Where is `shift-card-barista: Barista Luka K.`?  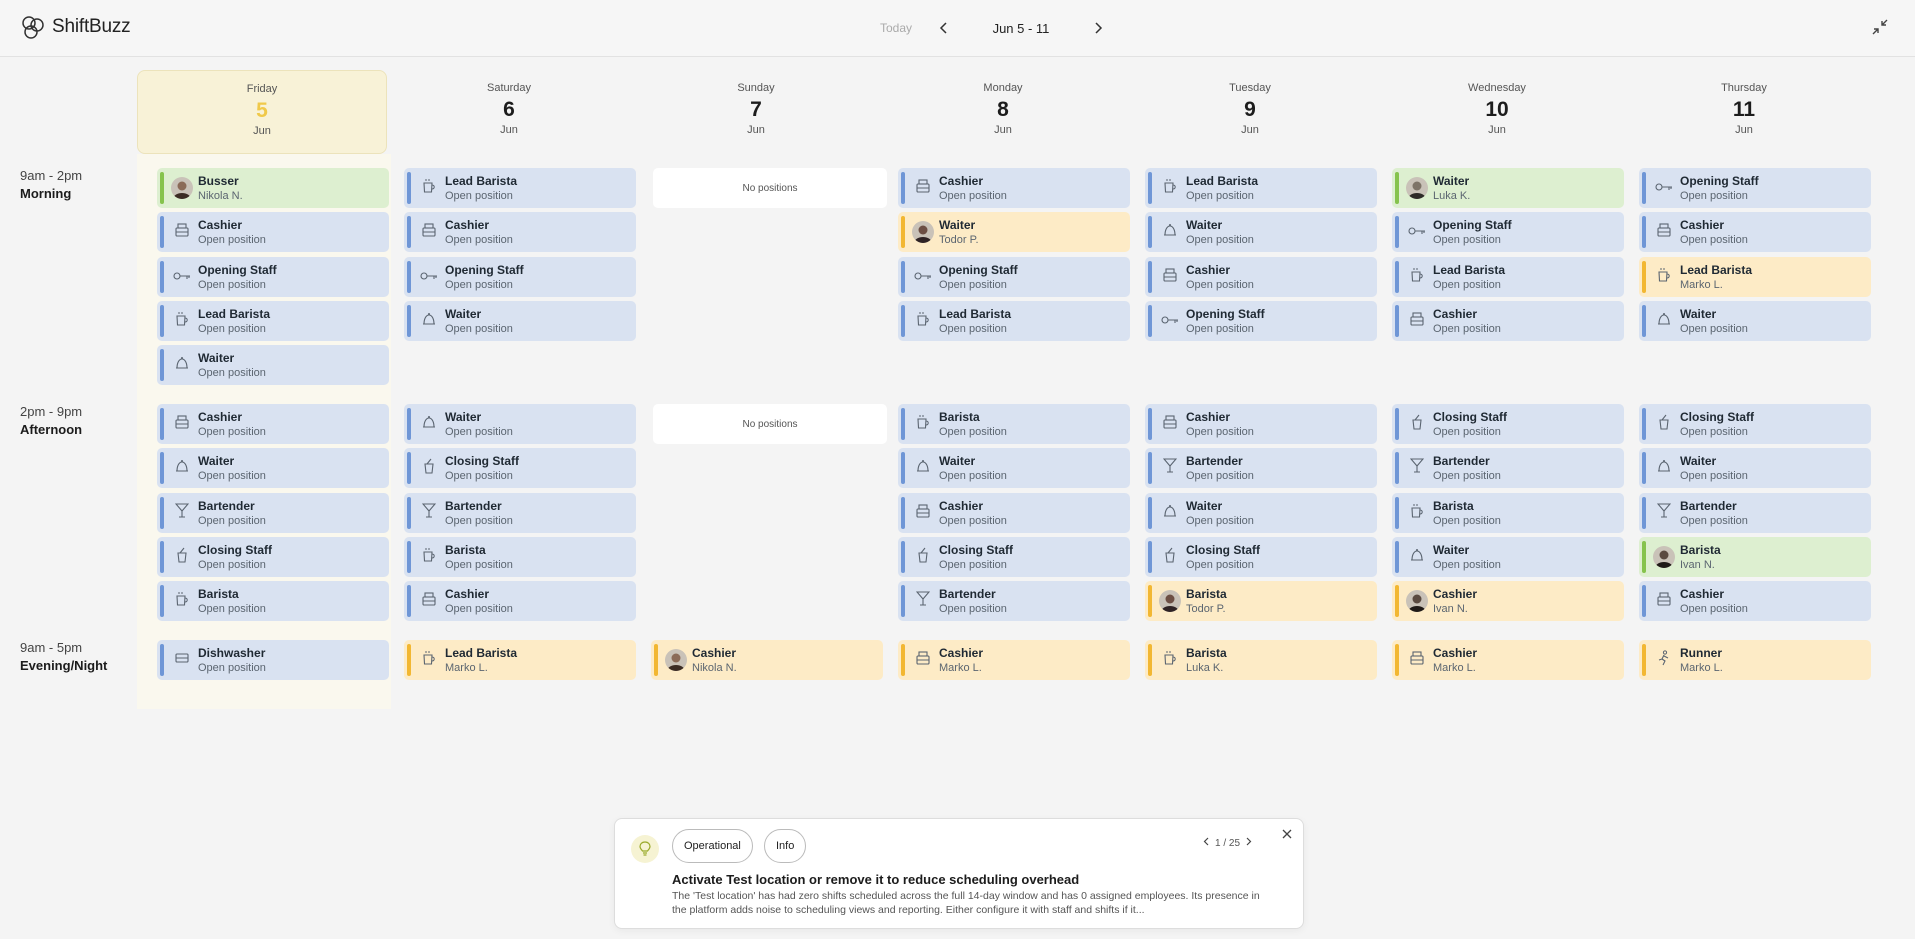
shift-card-barista: Barista Luka K. is located at coordinates (1261, 660).